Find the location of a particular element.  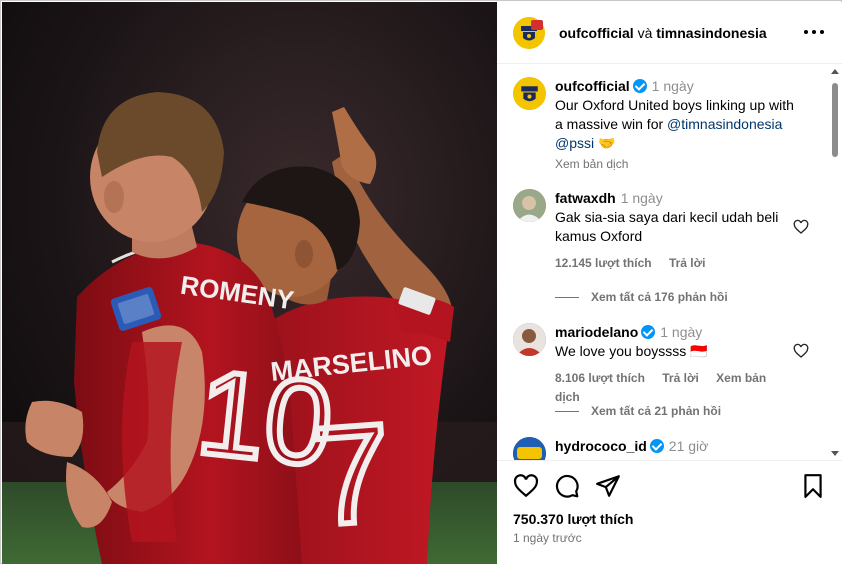

more-options-icon is located at coordinates (814, 32).